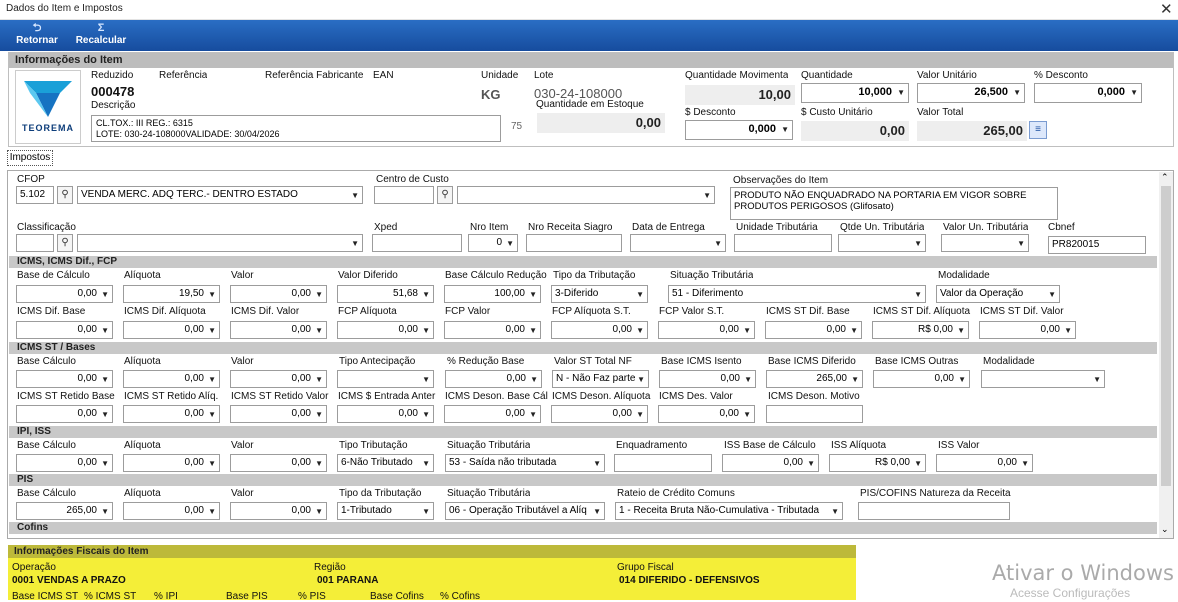 Image resolution: width=1178 pixels, height=602 pixels. I want to click on scroll-thumb, so click(1166, 336).